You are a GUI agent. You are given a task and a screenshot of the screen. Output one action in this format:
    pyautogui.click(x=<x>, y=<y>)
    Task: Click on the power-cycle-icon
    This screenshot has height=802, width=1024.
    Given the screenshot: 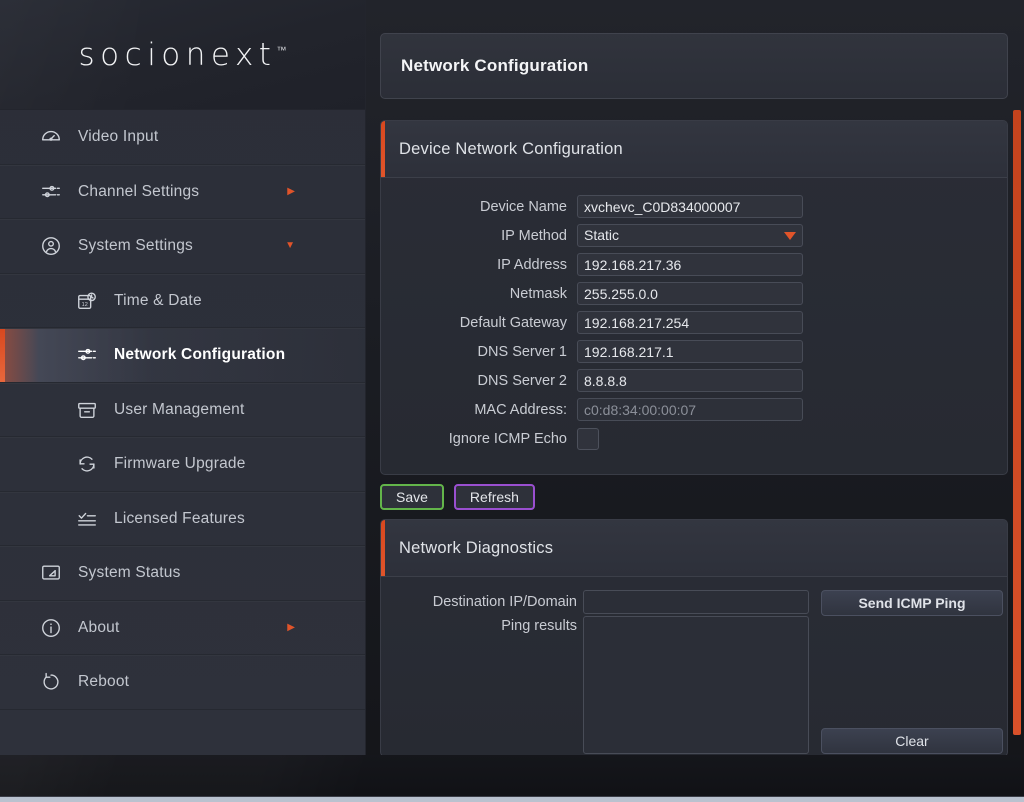 What is the action you would take?
    pyautogui.click(x=51, y=682)
    